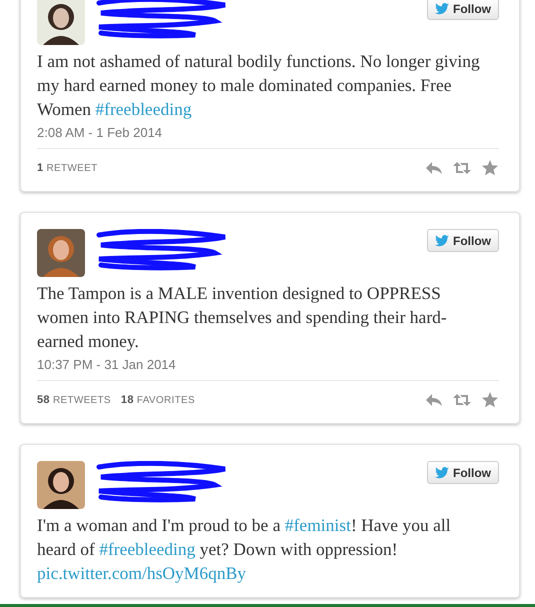 This screenshot has width=535, height=607. Describe the element at coordinates (67, 168) in the screenshot. I see `stat-count: 1 RETWEET` at that location.